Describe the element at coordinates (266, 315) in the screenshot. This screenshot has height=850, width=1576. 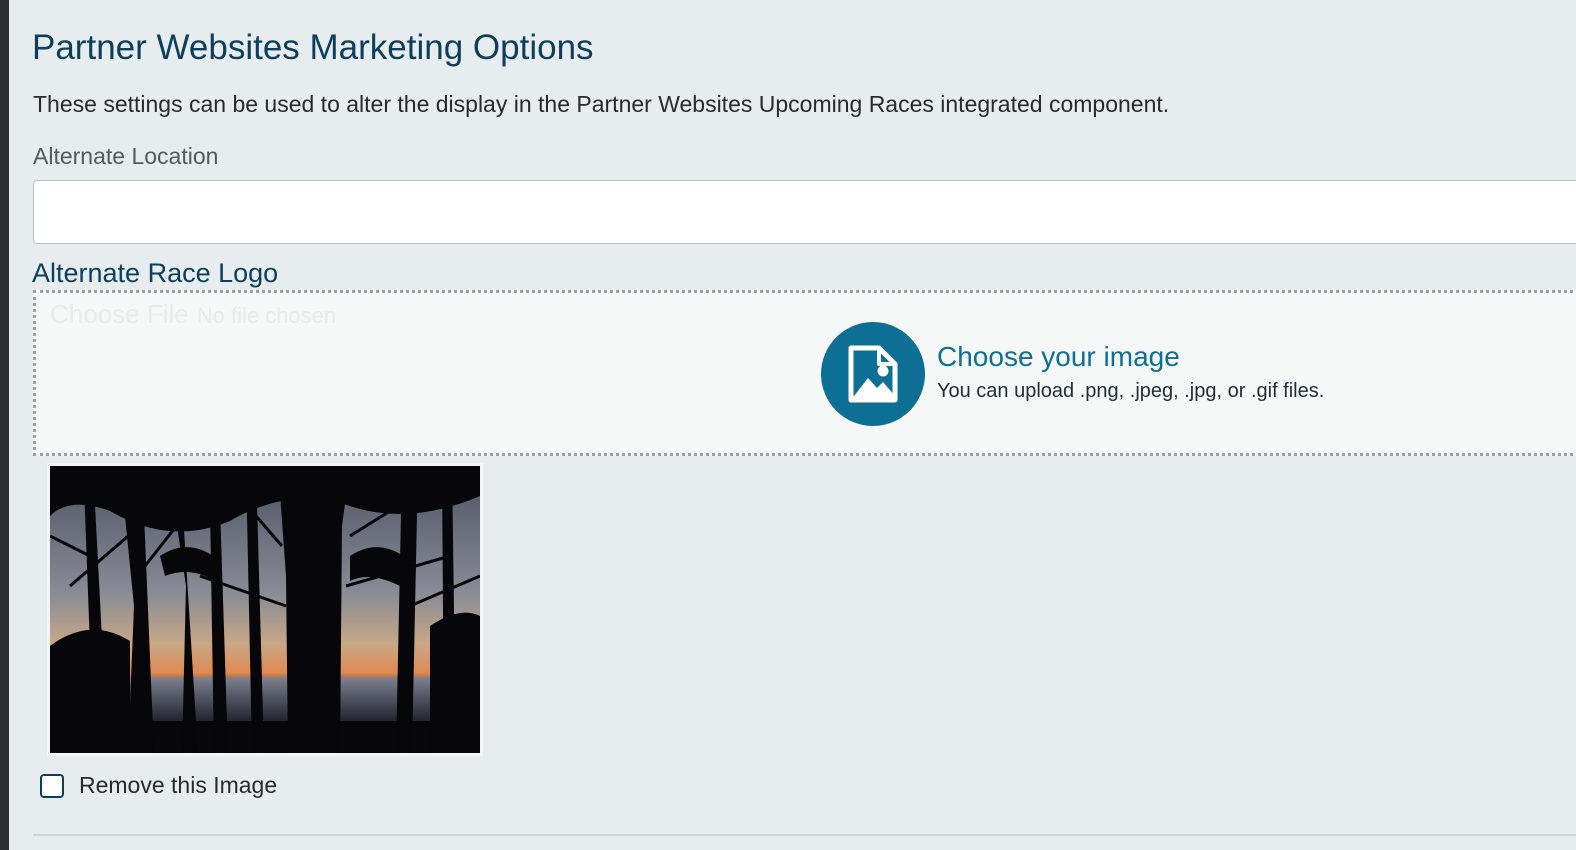
I see `file-status: No file chosen` at that location.